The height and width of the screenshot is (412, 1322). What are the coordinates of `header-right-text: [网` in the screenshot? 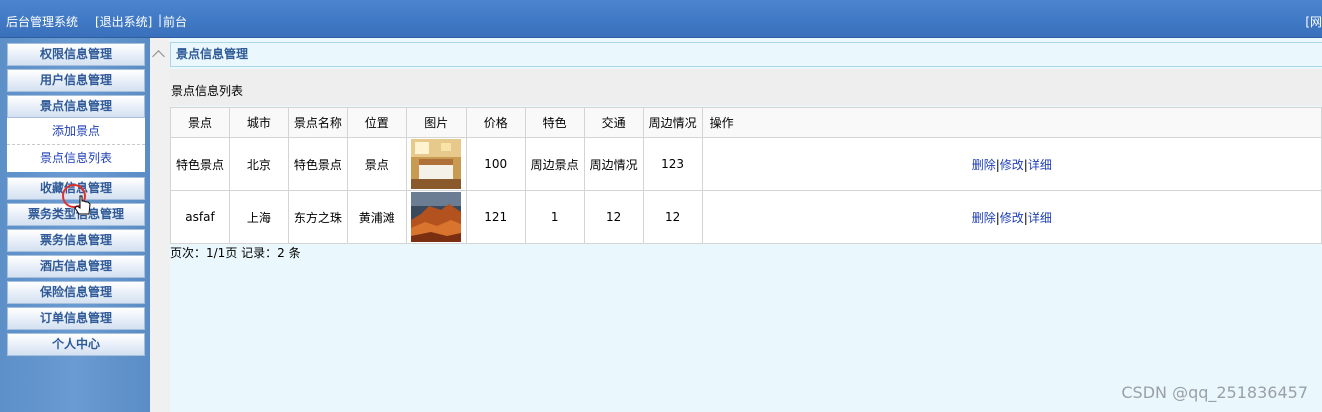 It's located at (1313, 21).